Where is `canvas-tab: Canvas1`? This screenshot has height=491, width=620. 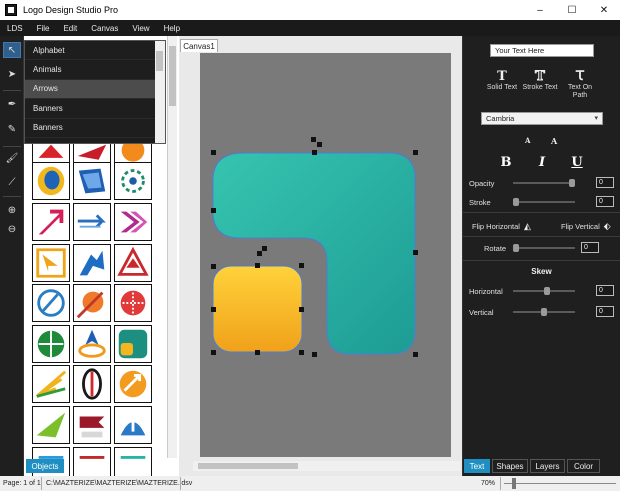
canvas-tab: Canvas1 is located at coordinates (199, 45).